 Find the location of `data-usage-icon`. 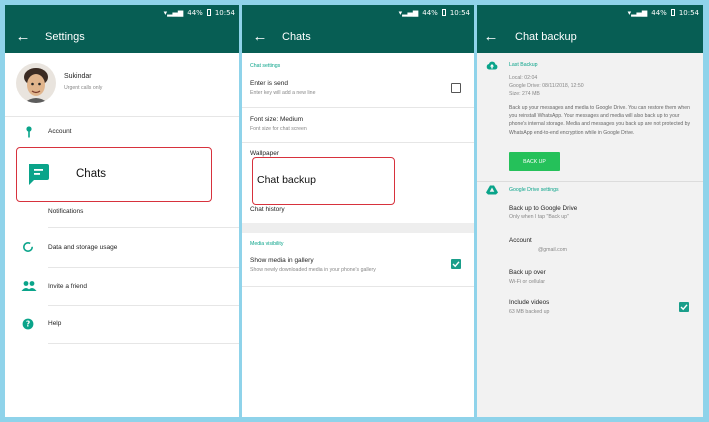

data-usage-icon is located at coordinates (28, 247).